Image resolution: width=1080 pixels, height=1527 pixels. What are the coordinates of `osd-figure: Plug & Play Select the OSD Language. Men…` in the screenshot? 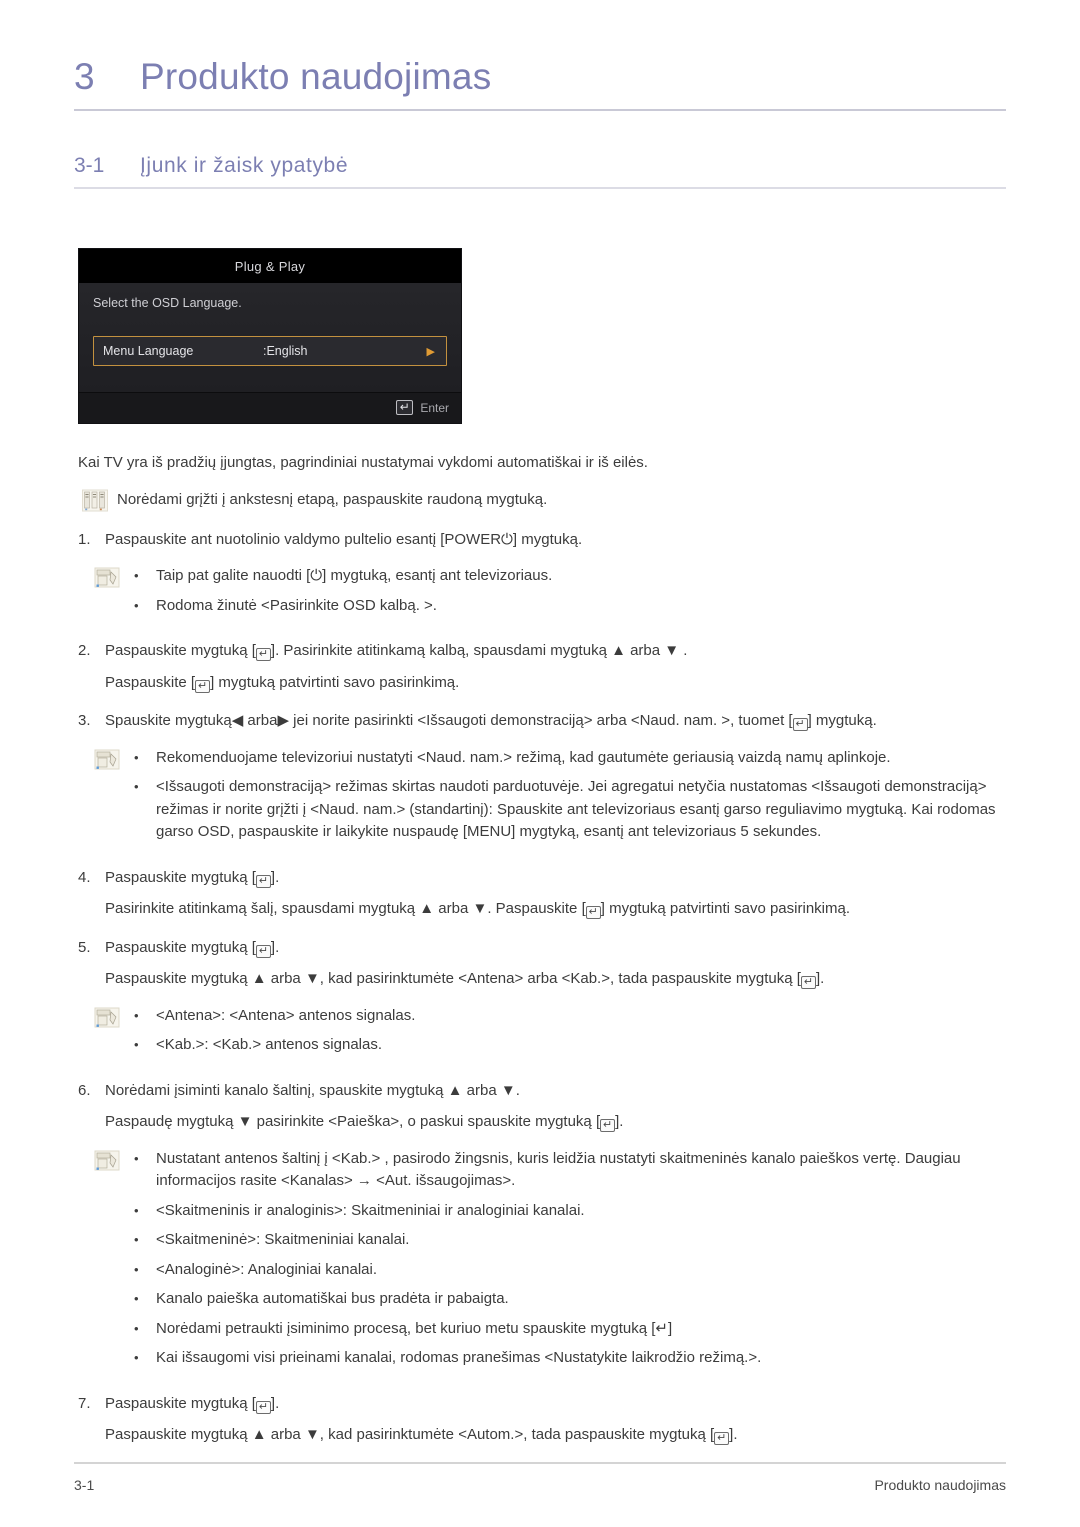 It's located at (270, 336).